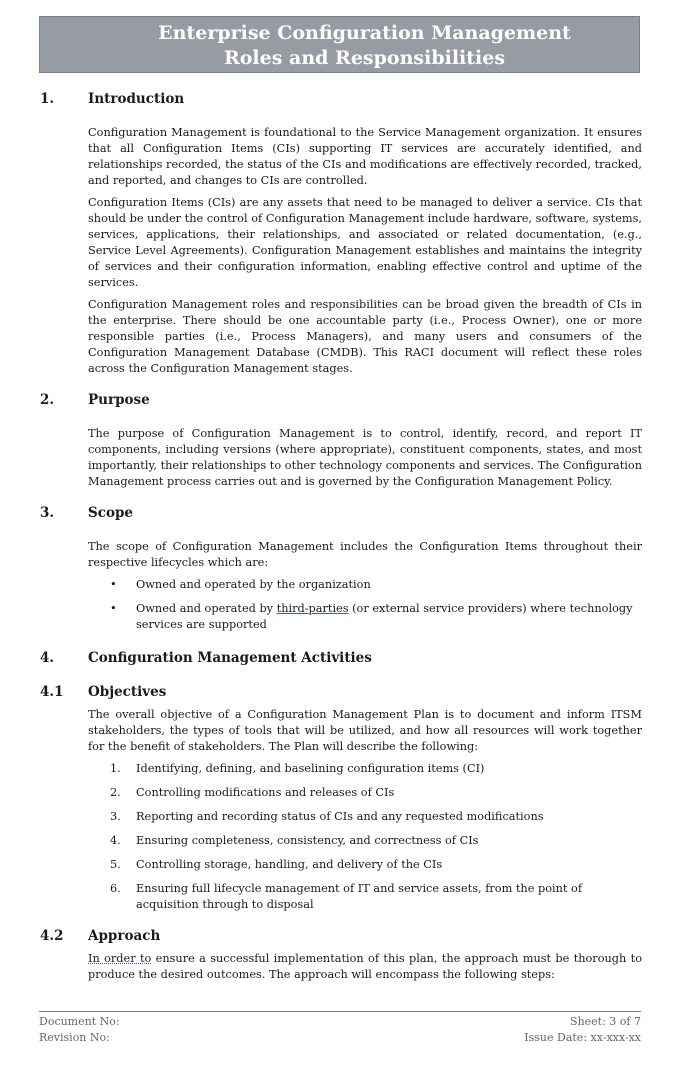 The width and height of the screenshot is (678, 1085). Describe the element at coordinates (364, 58) in the screenshot. I see `document-title-line2: Roles and Responsibilities` at that location.